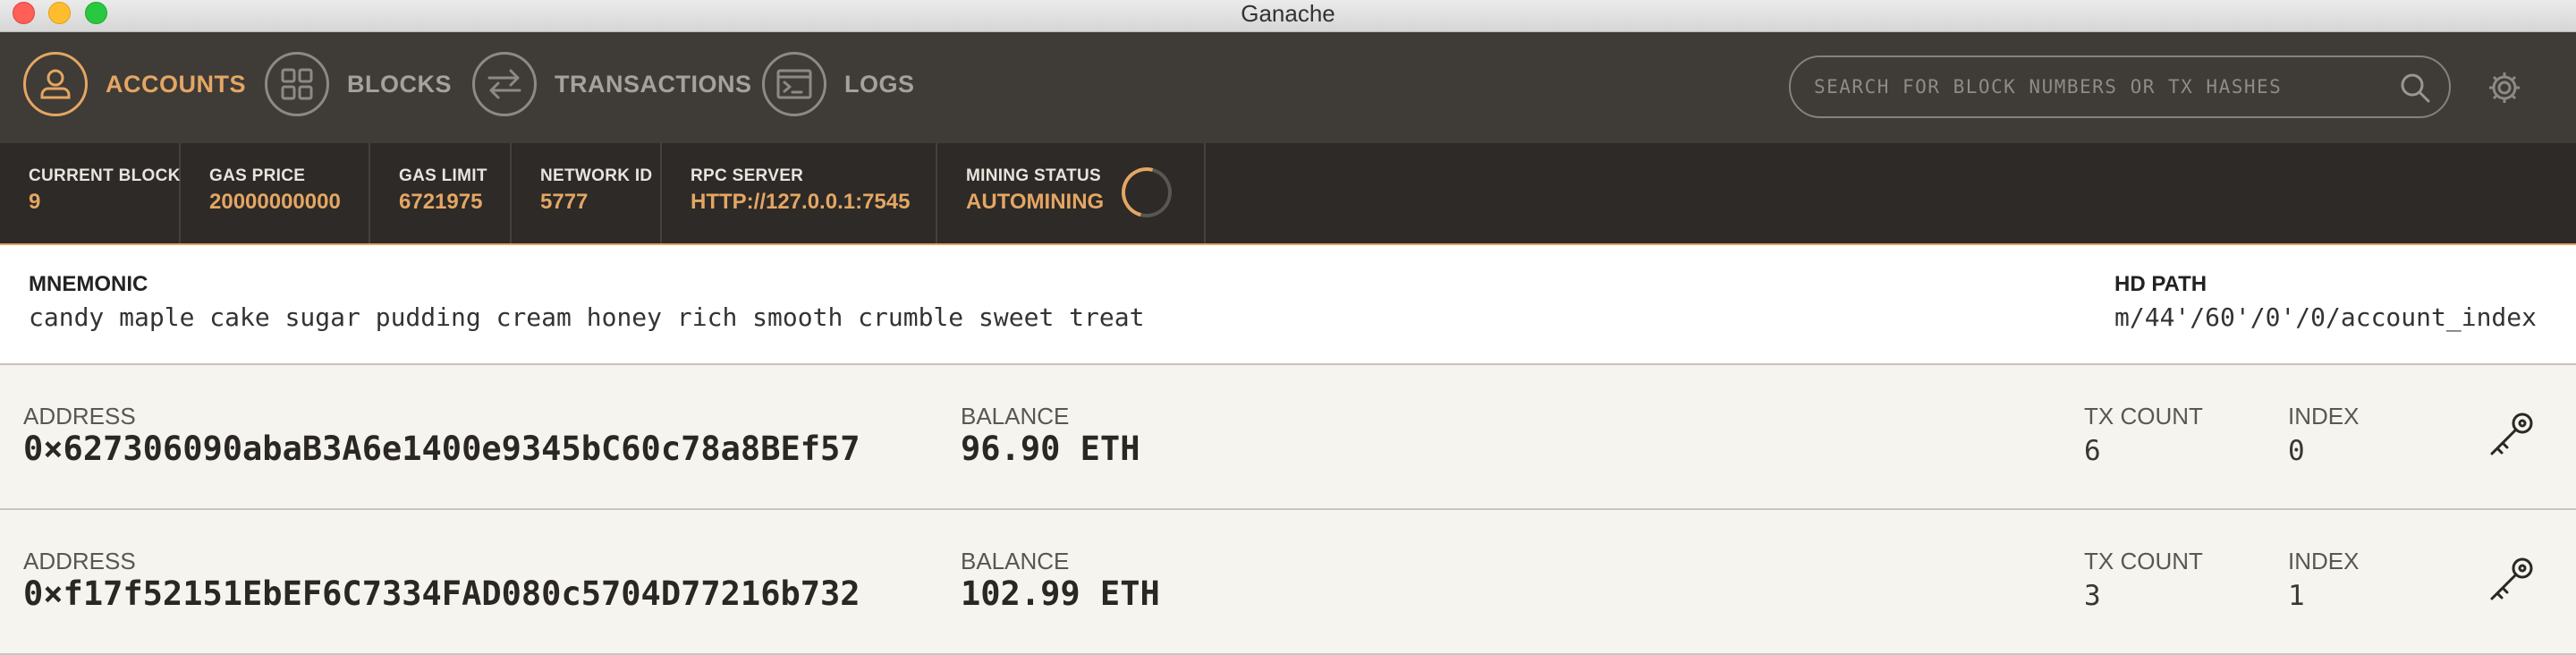  I want to click on index-value: 1, so click(2296, 596).